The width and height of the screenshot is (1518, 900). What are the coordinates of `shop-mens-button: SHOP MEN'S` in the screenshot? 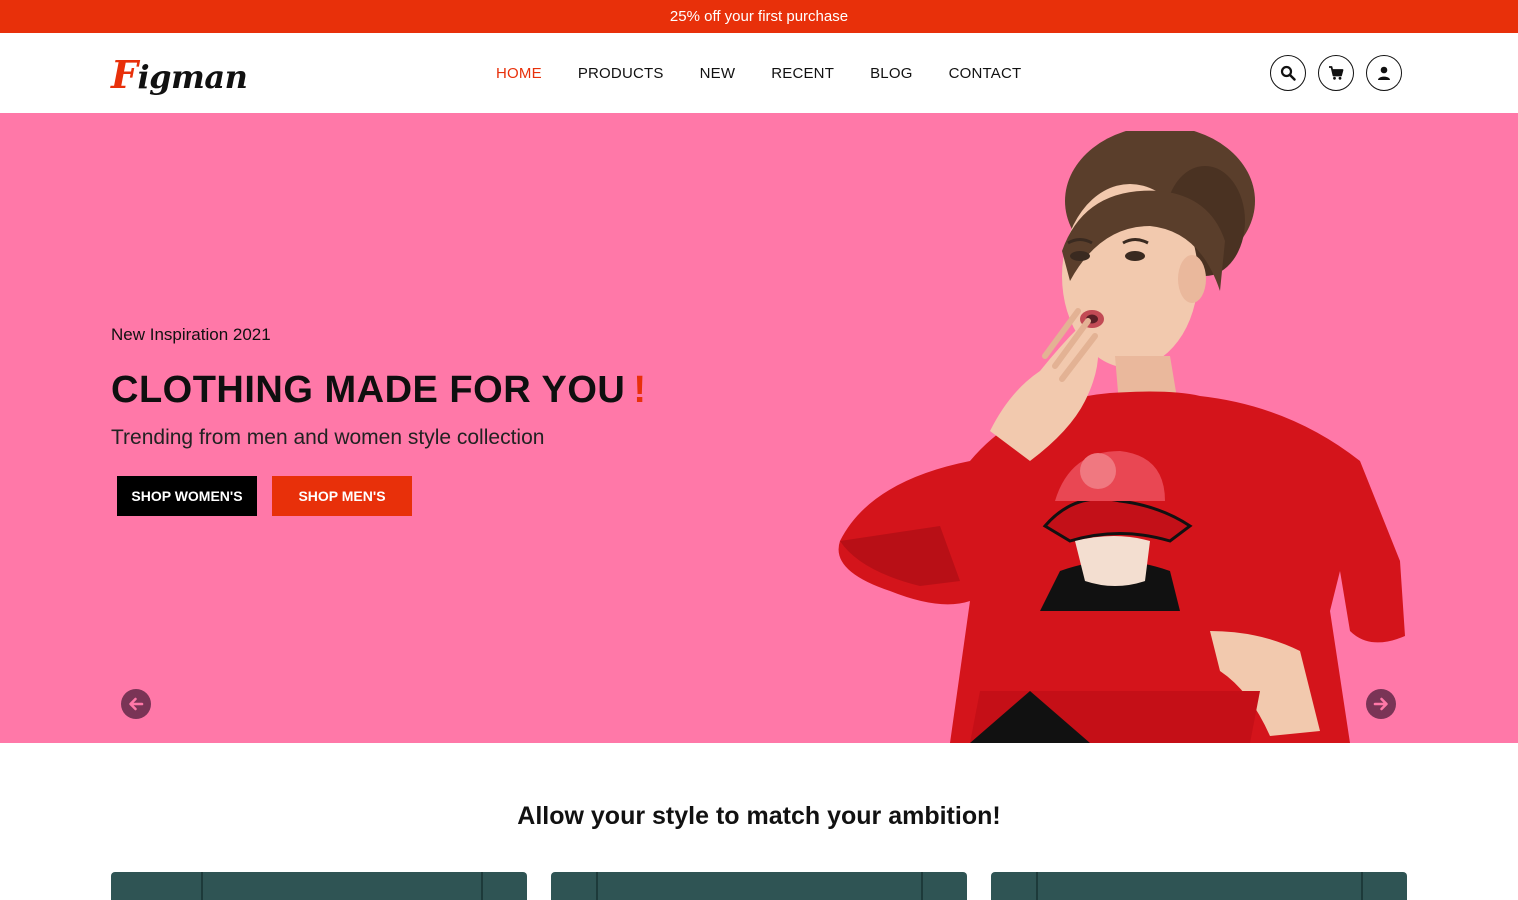 It's located at (342, 496).